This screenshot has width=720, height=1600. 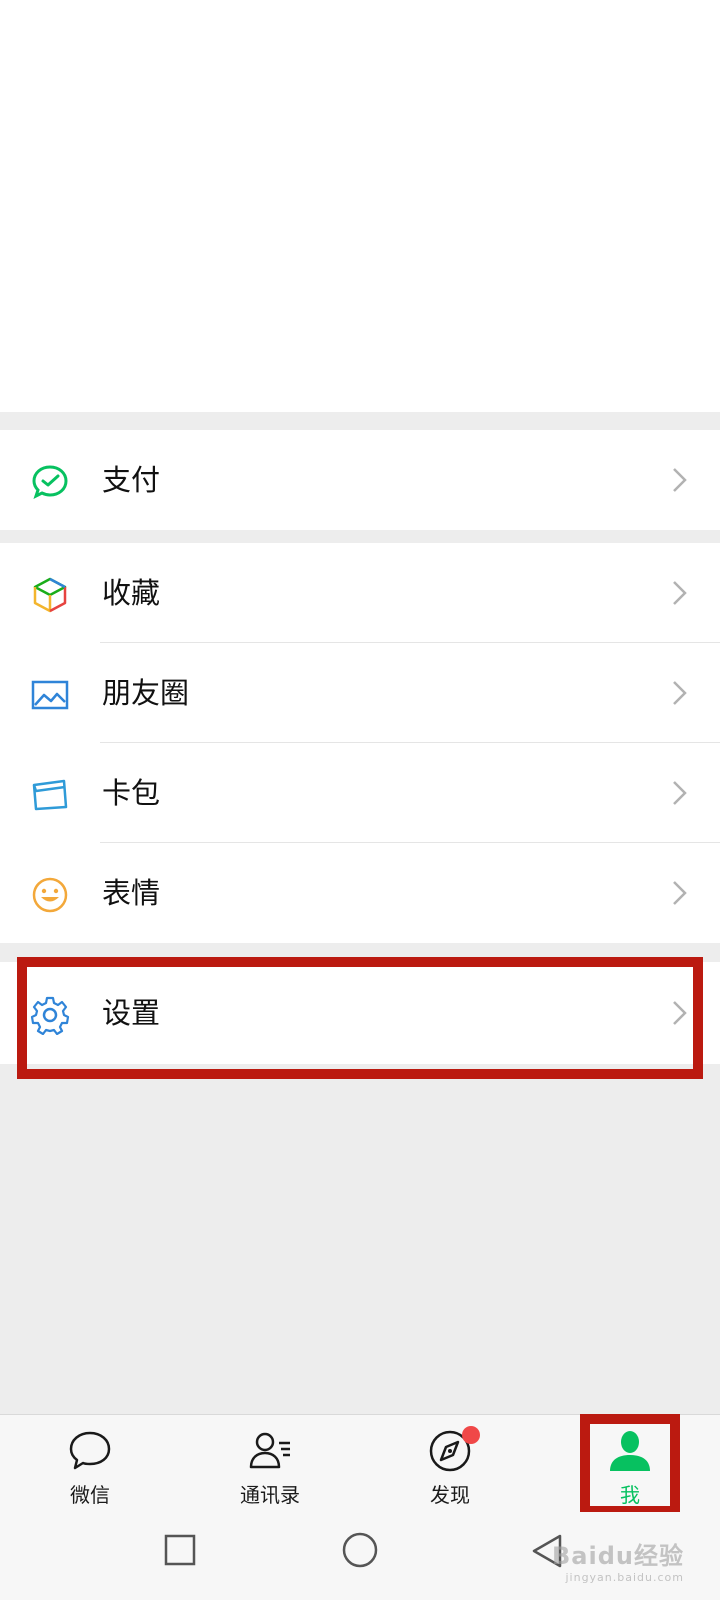 I want to click on settings-group: 设置, so click(x=360, y=1013).